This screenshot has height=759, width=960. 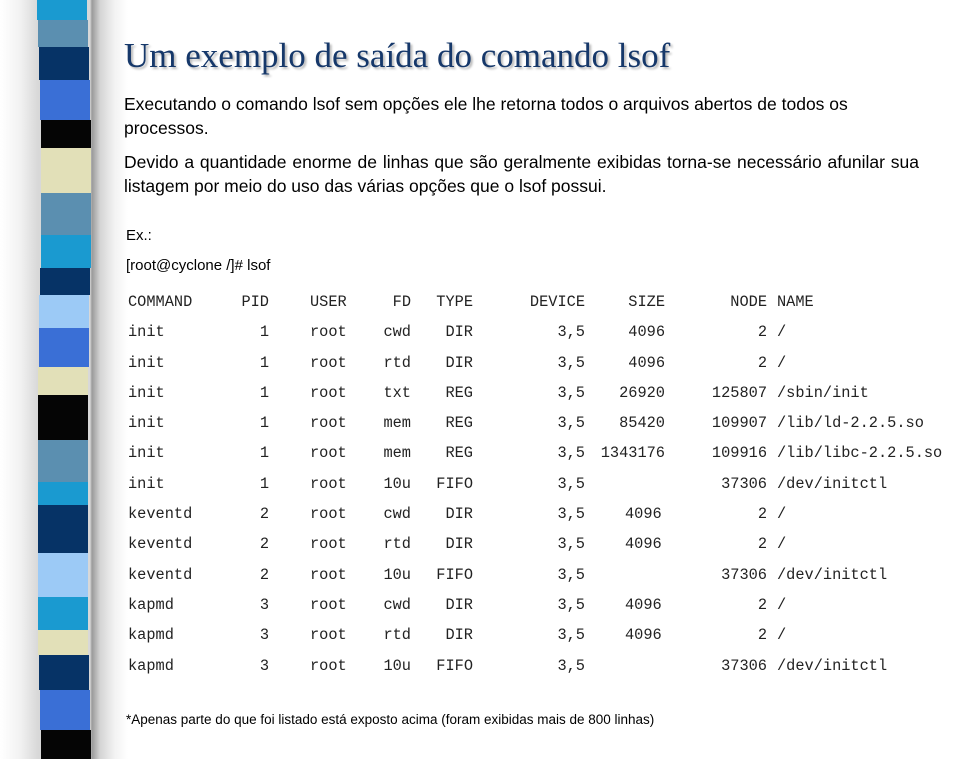 What do you see at coordinates (543, 641) in the screenshot?
I see `table-row: kapmd 3 root rtd DIR 3,5 4096 2 /` at bounding box center [543, 641].